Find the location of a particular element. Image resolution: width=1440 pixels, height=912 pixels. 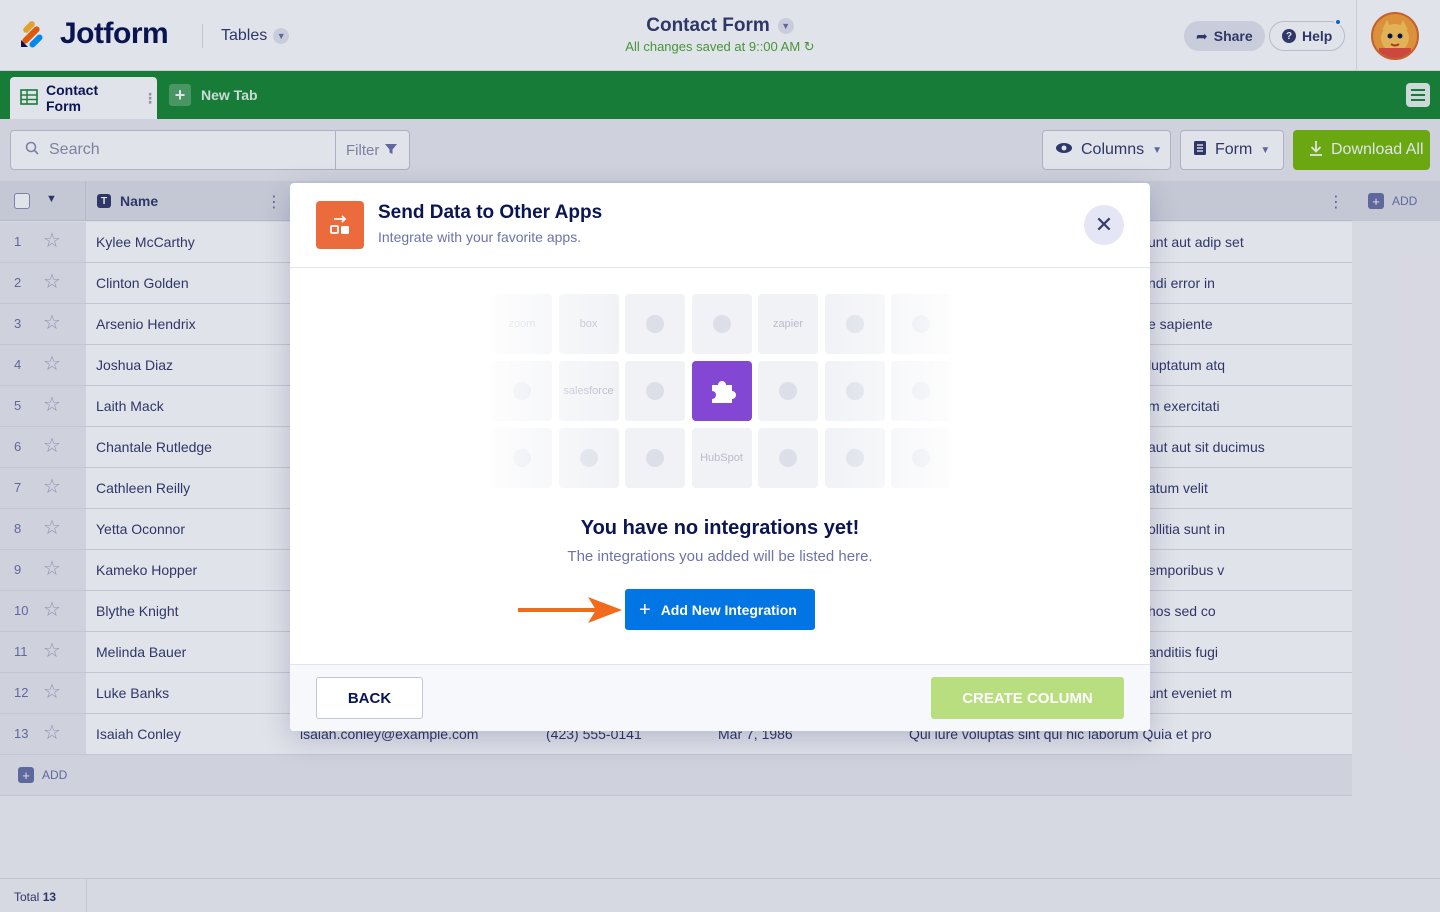

drive-icon is located at coordinates (788, 391).